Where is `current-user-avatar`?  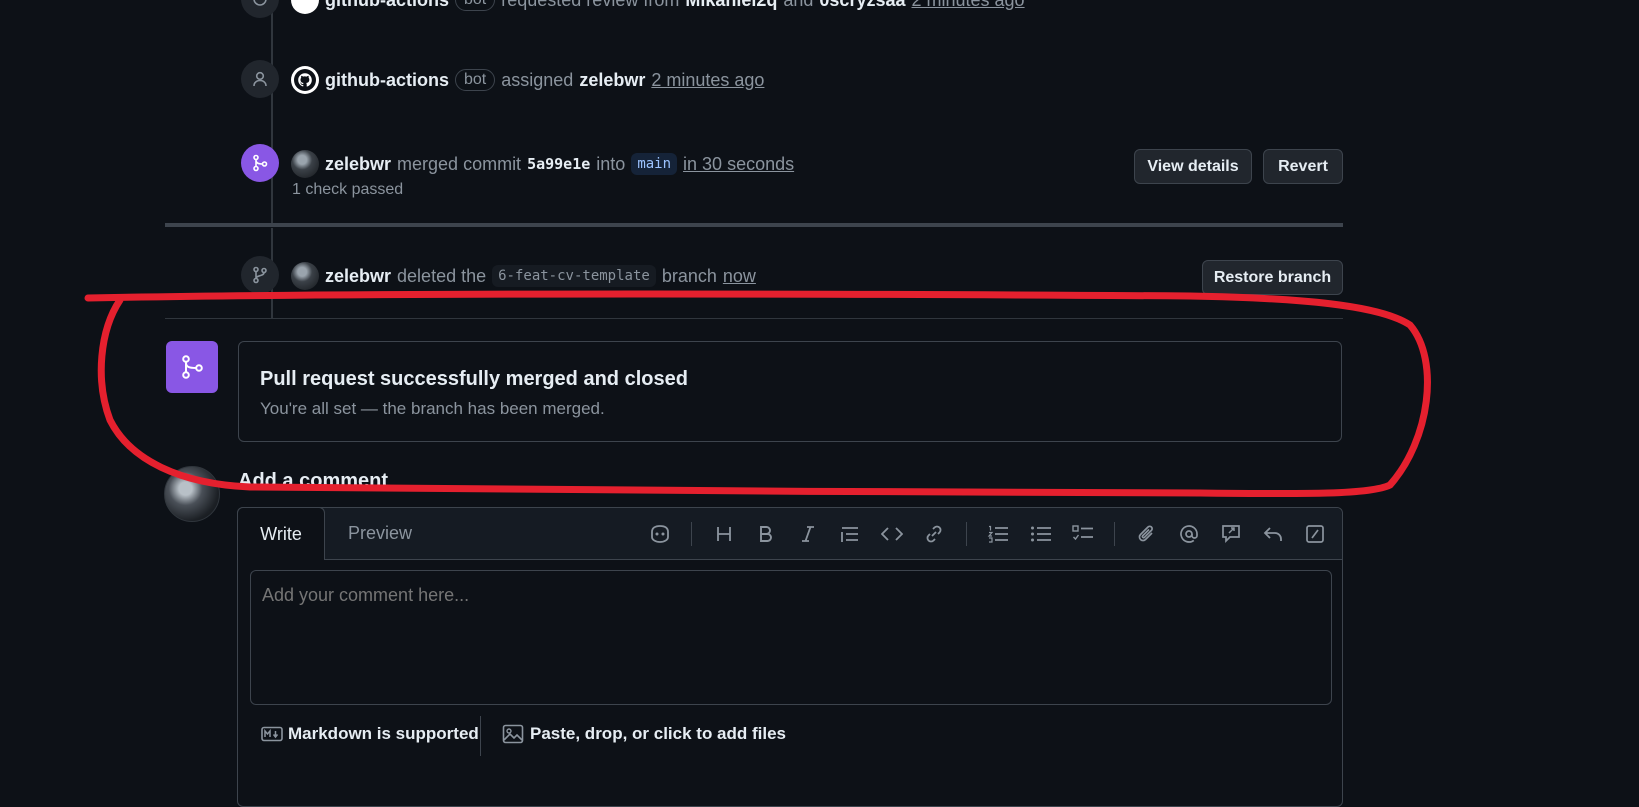 current-user-avatar is located at coordinates (192, 494).